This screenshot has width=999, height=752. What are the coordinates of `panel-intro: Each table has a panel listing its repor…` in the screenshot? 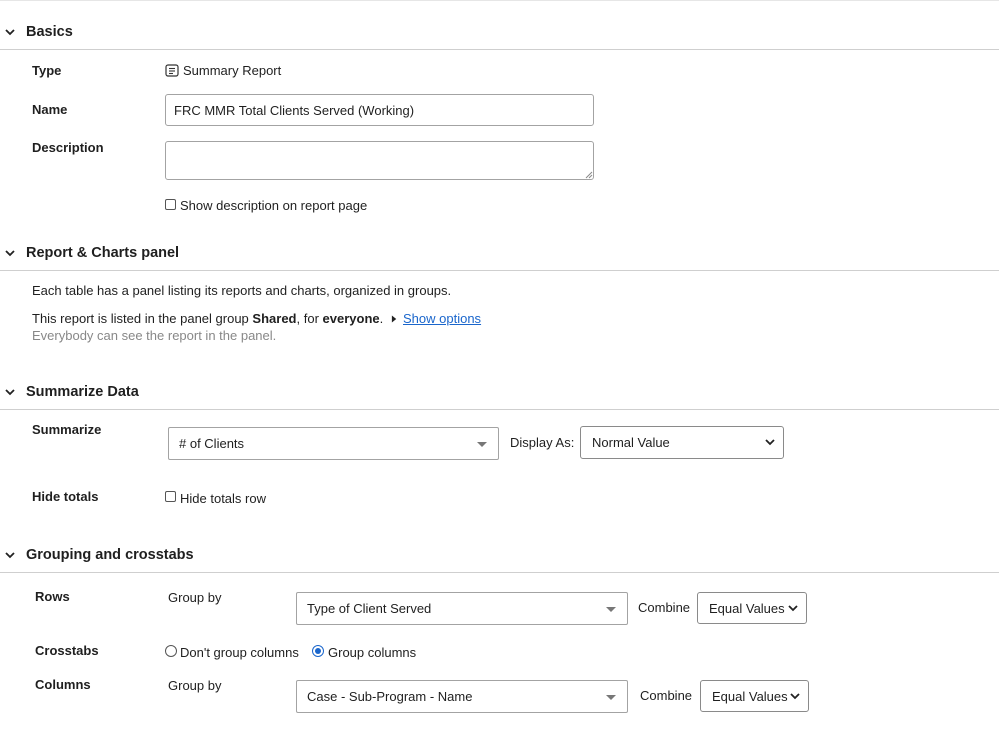 It's located at (242, 290).